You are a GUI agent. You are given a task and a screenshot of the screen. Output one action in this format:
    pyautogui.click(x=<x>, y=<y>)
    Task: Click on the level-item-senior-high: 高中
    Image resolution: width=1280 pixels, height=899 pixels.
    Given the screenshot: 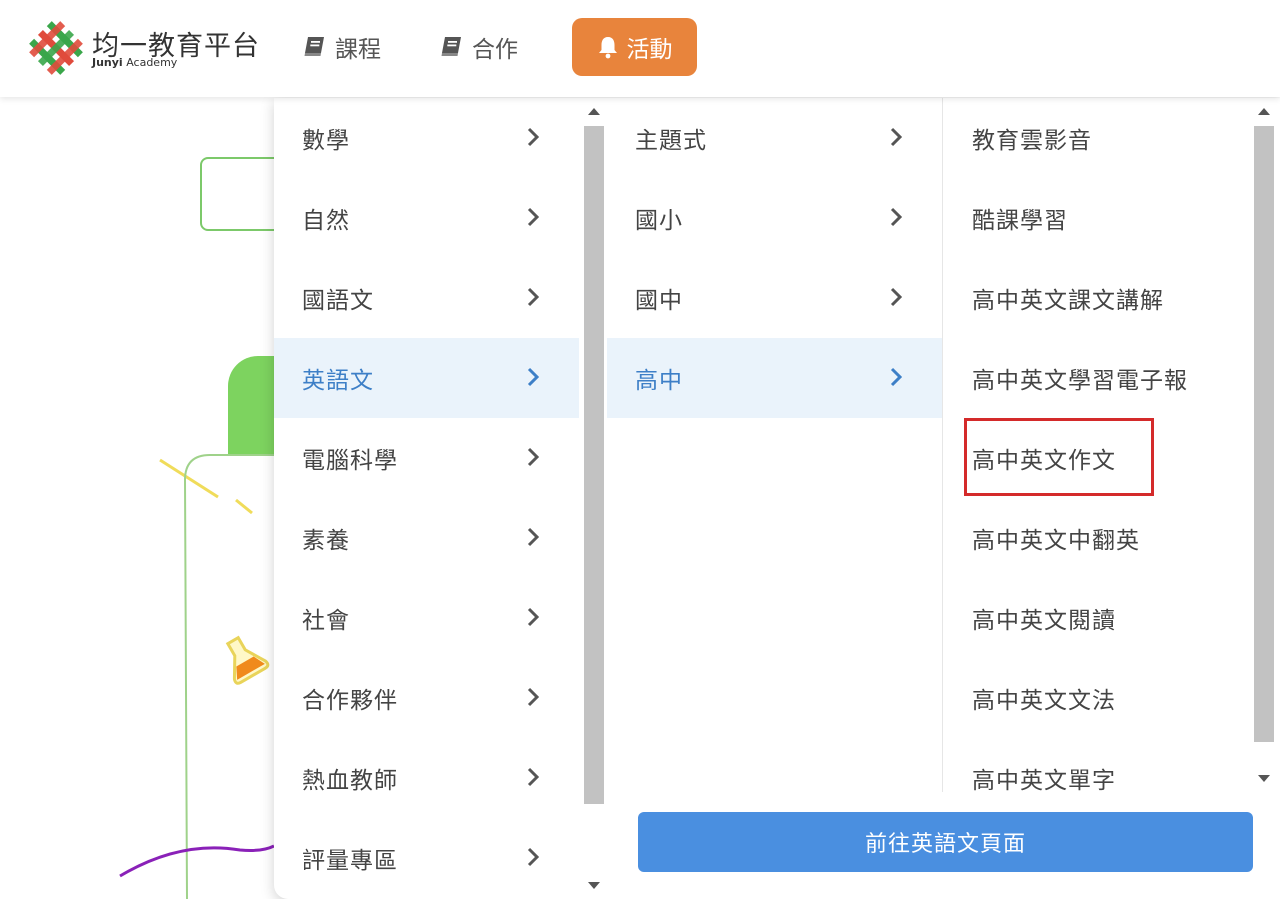 What is the action you would take?
    pyautogui.click(x=774, y=378)
    